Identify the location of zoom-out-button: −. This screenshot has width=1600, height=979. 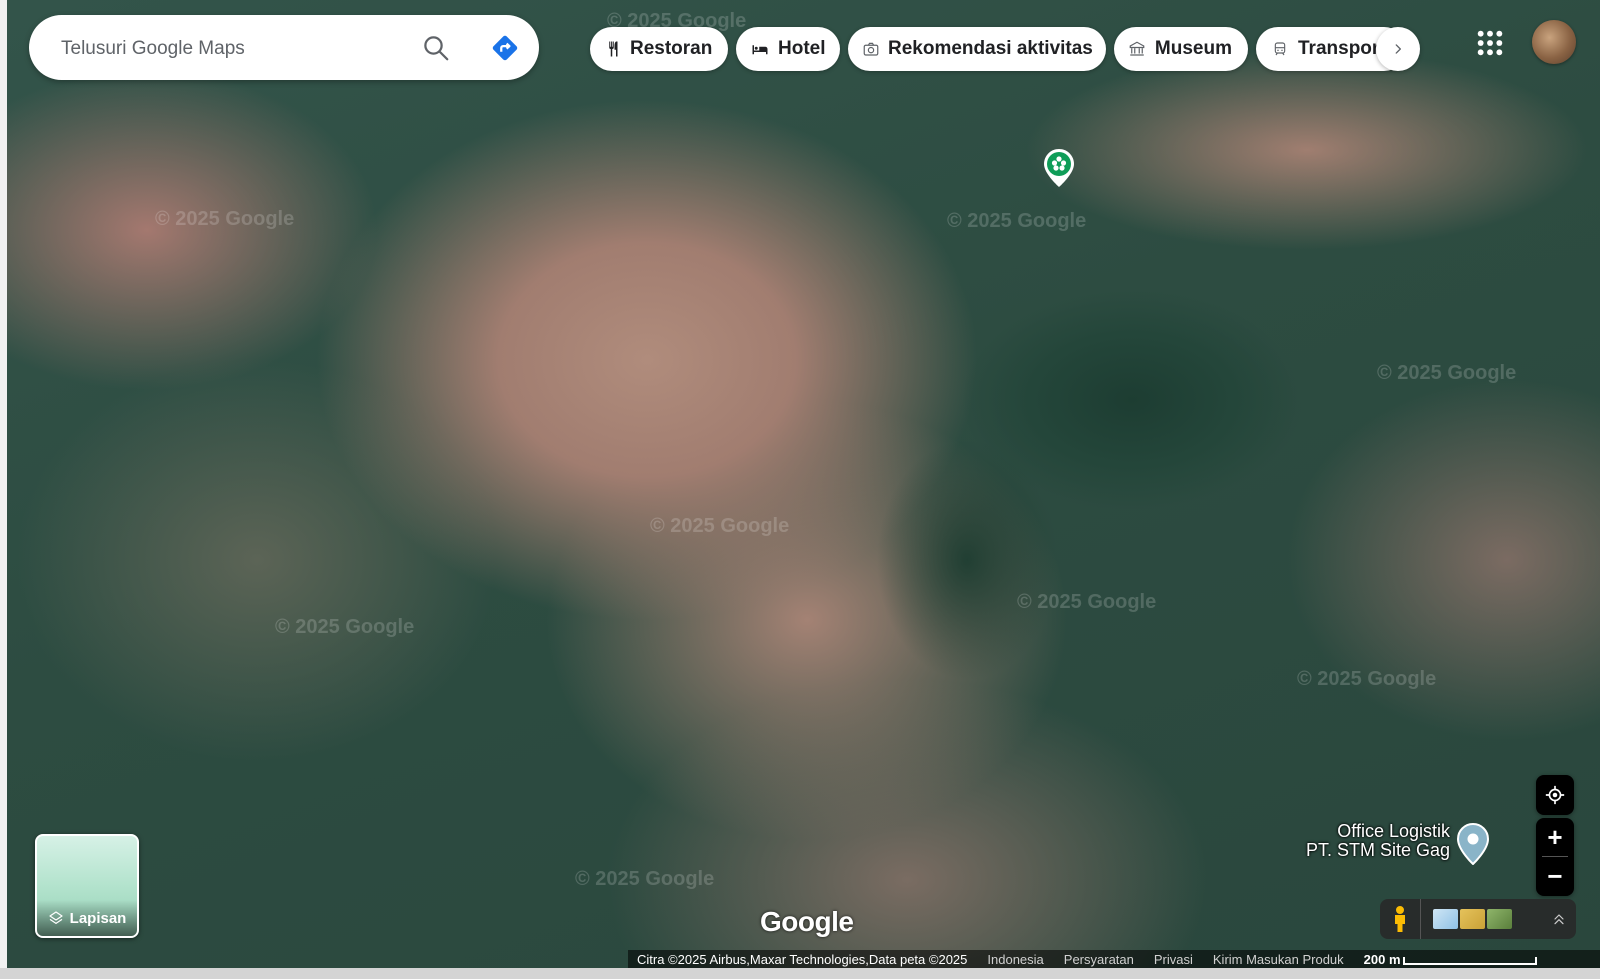
(1555, 876).